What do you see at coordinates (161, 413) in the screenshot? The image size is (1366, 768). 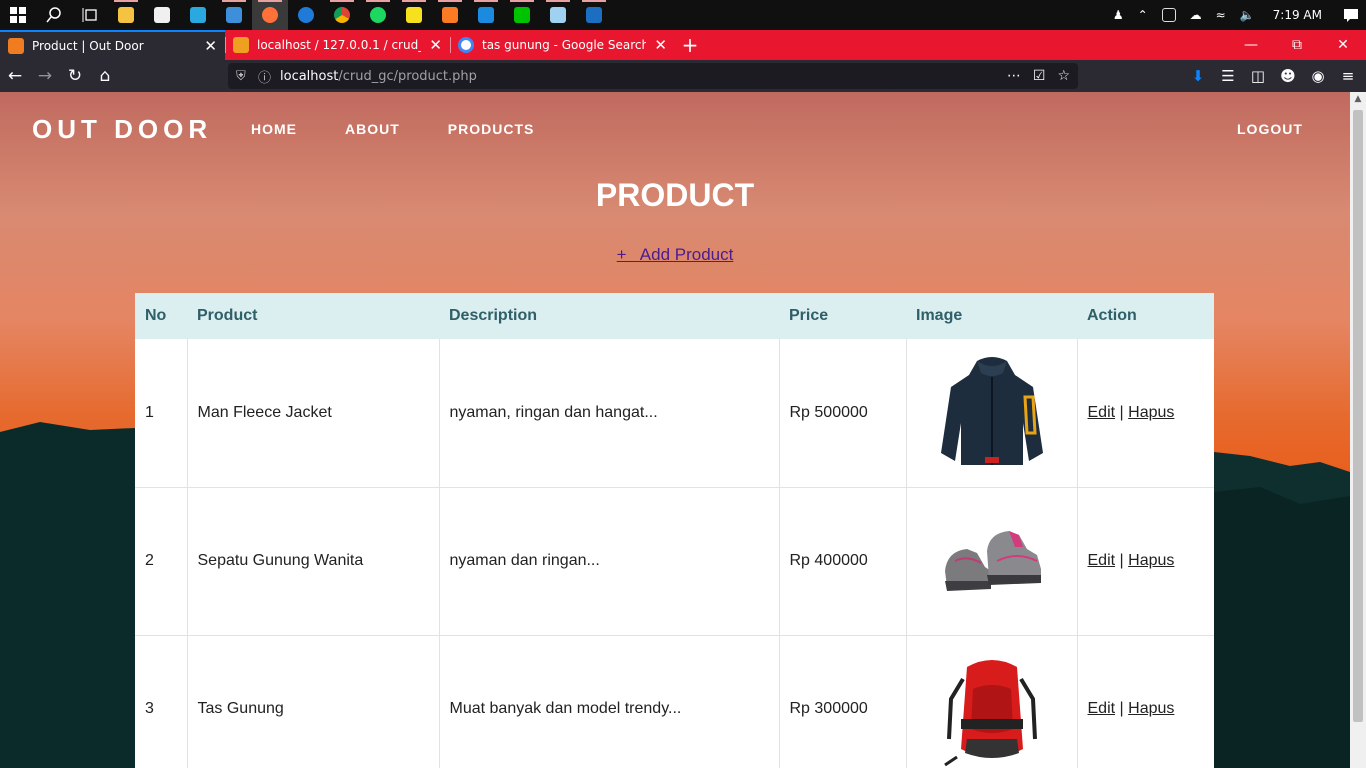 I see `cell-no: 1` at bounding box center [161, 413].